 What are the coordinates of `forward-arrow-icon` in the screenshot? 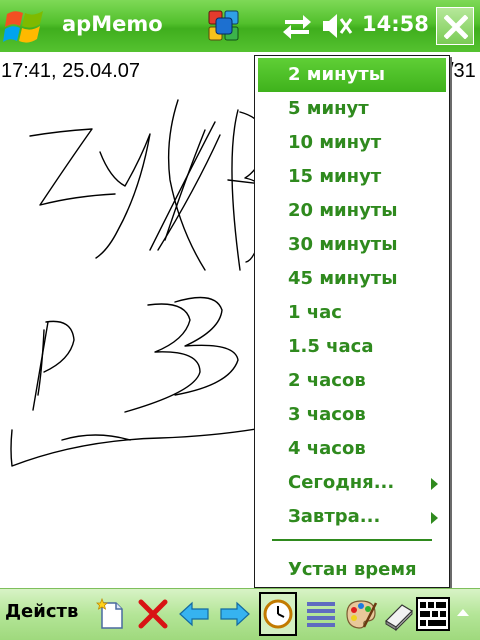 It's located at (235, 614).